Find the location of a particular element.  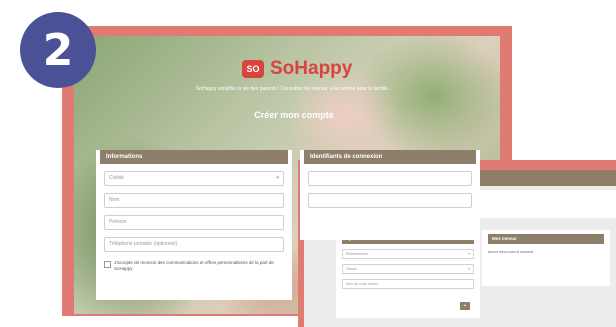

sohappy-logo: SO SoHappy is located at coordinates (297, 69).